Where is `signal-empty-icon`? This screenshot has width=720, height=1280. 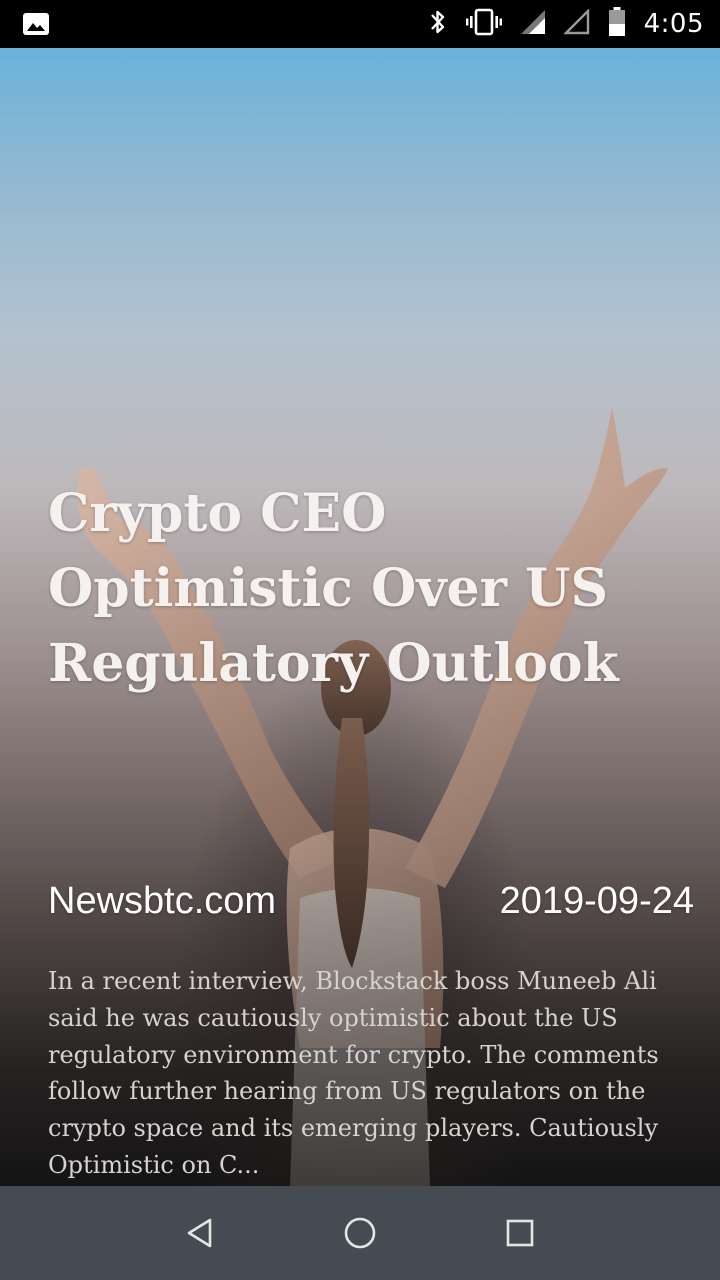 signal-empty-icon is located at coordinates (576, 23).